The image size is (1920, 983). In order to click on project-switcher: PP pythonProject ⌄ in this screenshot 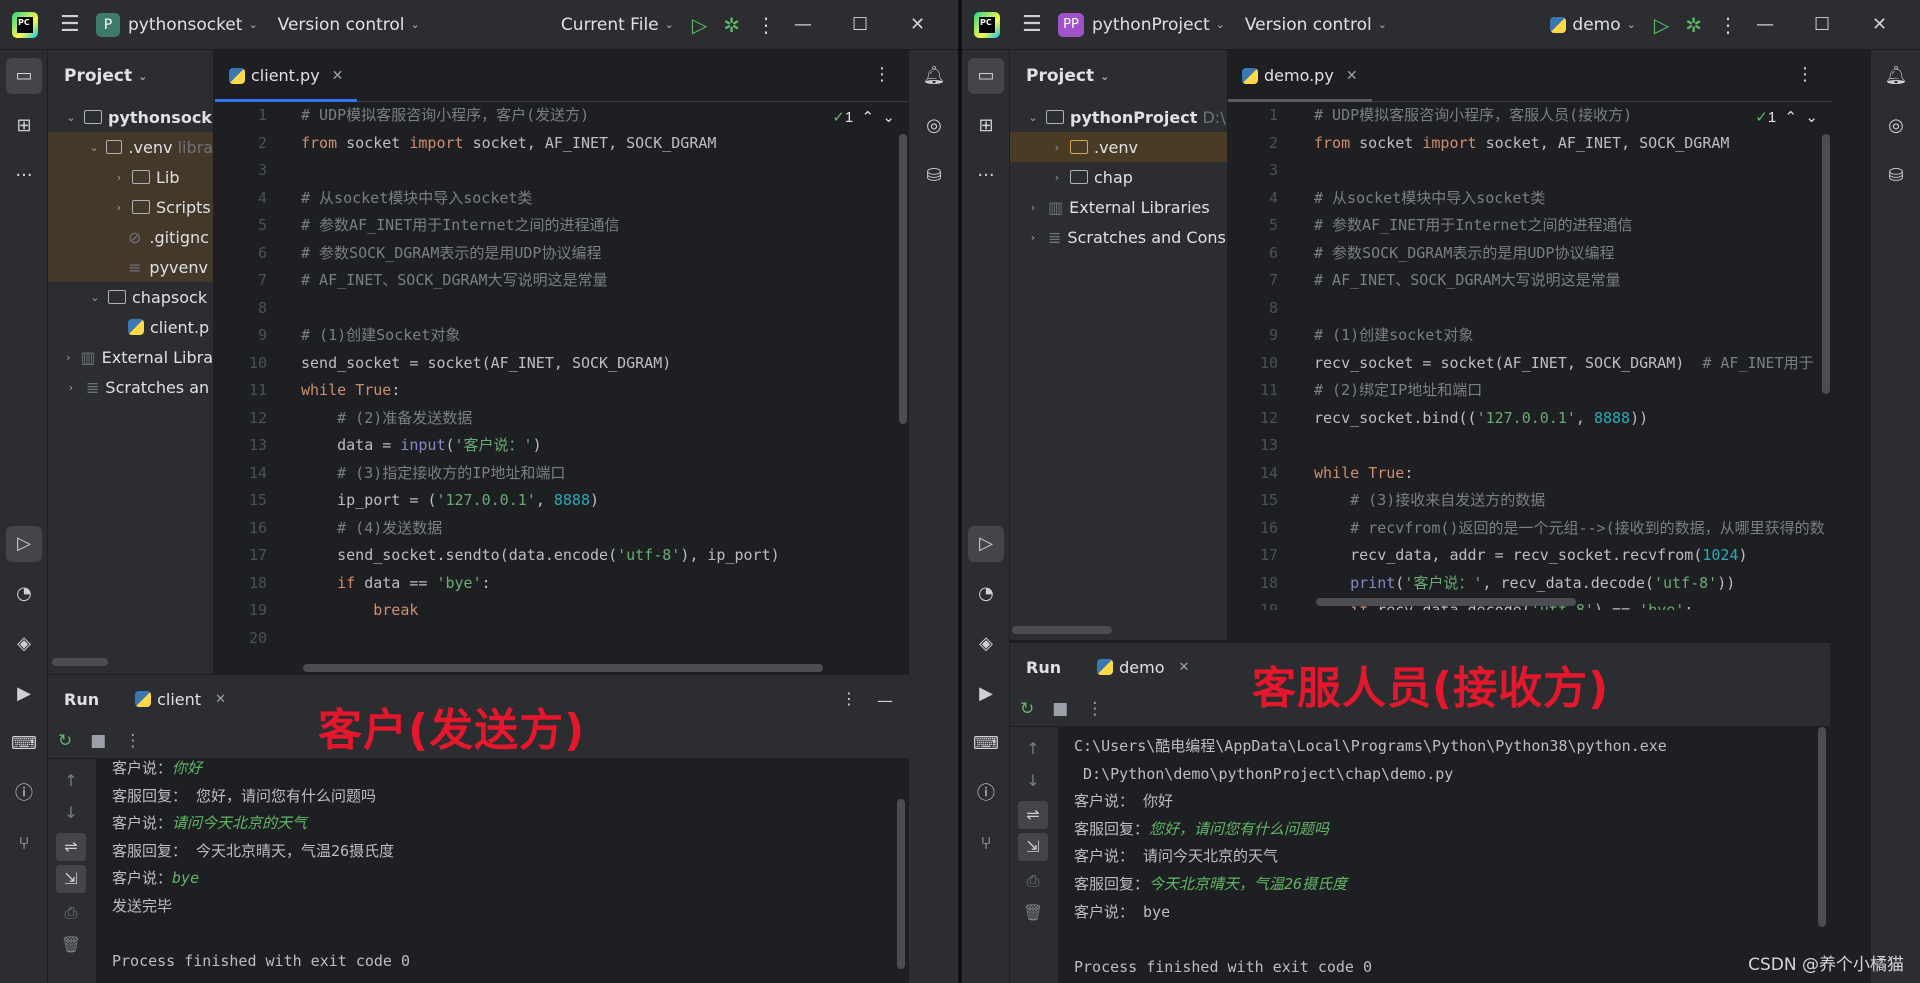, I will do `click(1141, 25)`.